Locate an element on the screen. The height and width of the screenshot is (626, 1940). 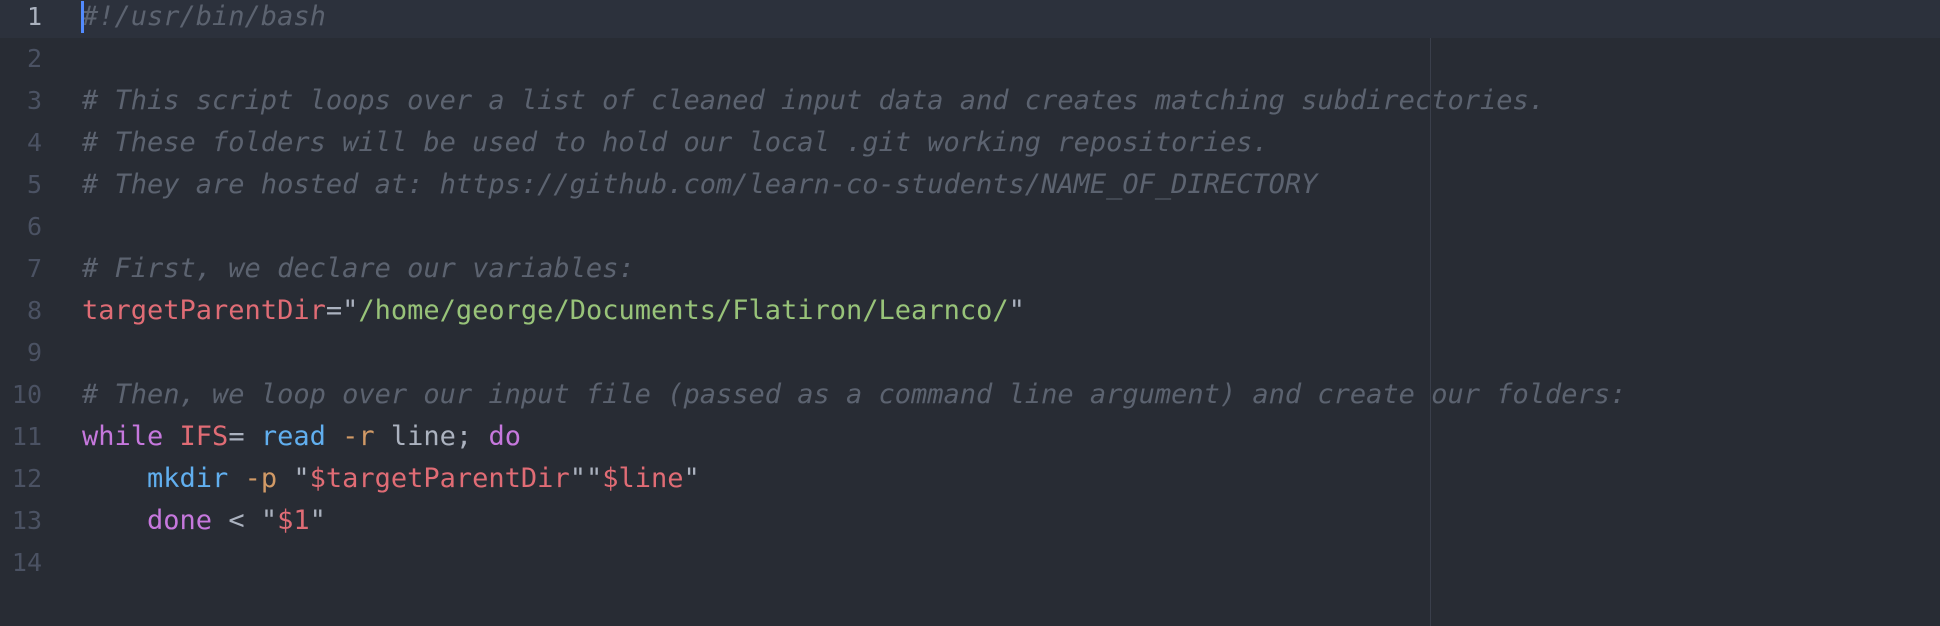
code-line: 13 done < "$1" is located at coordinates (970, 521).